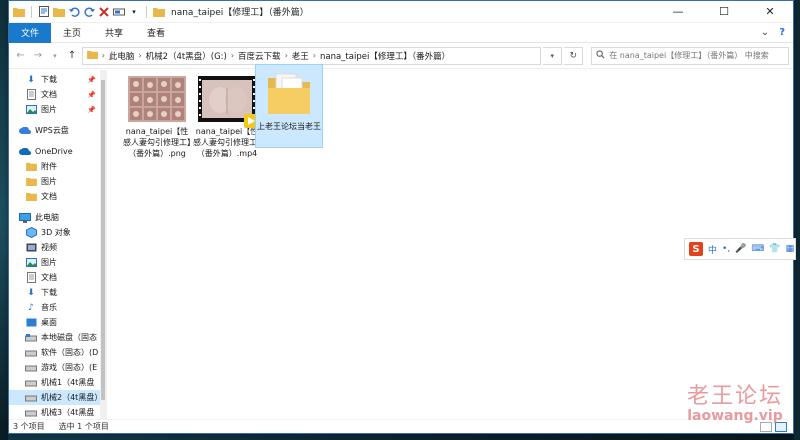 The width and height of the screenshot is (800, 440). What do you see at coordinates (724, 12) in the screenshot?
I see `maximize-button: ☐` at bounding box center [724, 12].